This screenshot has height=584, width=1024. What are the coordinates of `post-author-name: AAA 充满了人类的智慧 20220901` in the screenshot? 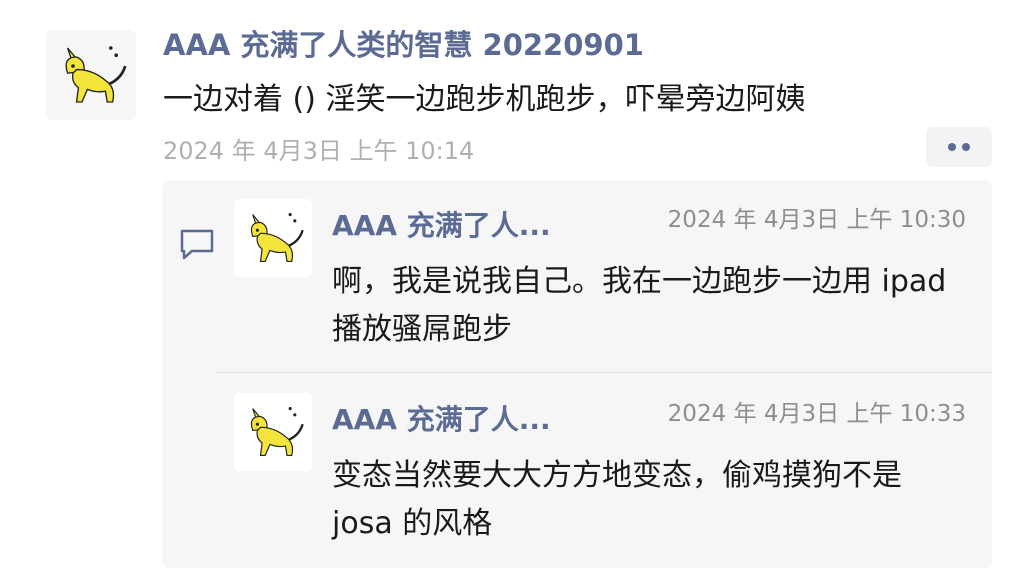 It's located at (403, 43).